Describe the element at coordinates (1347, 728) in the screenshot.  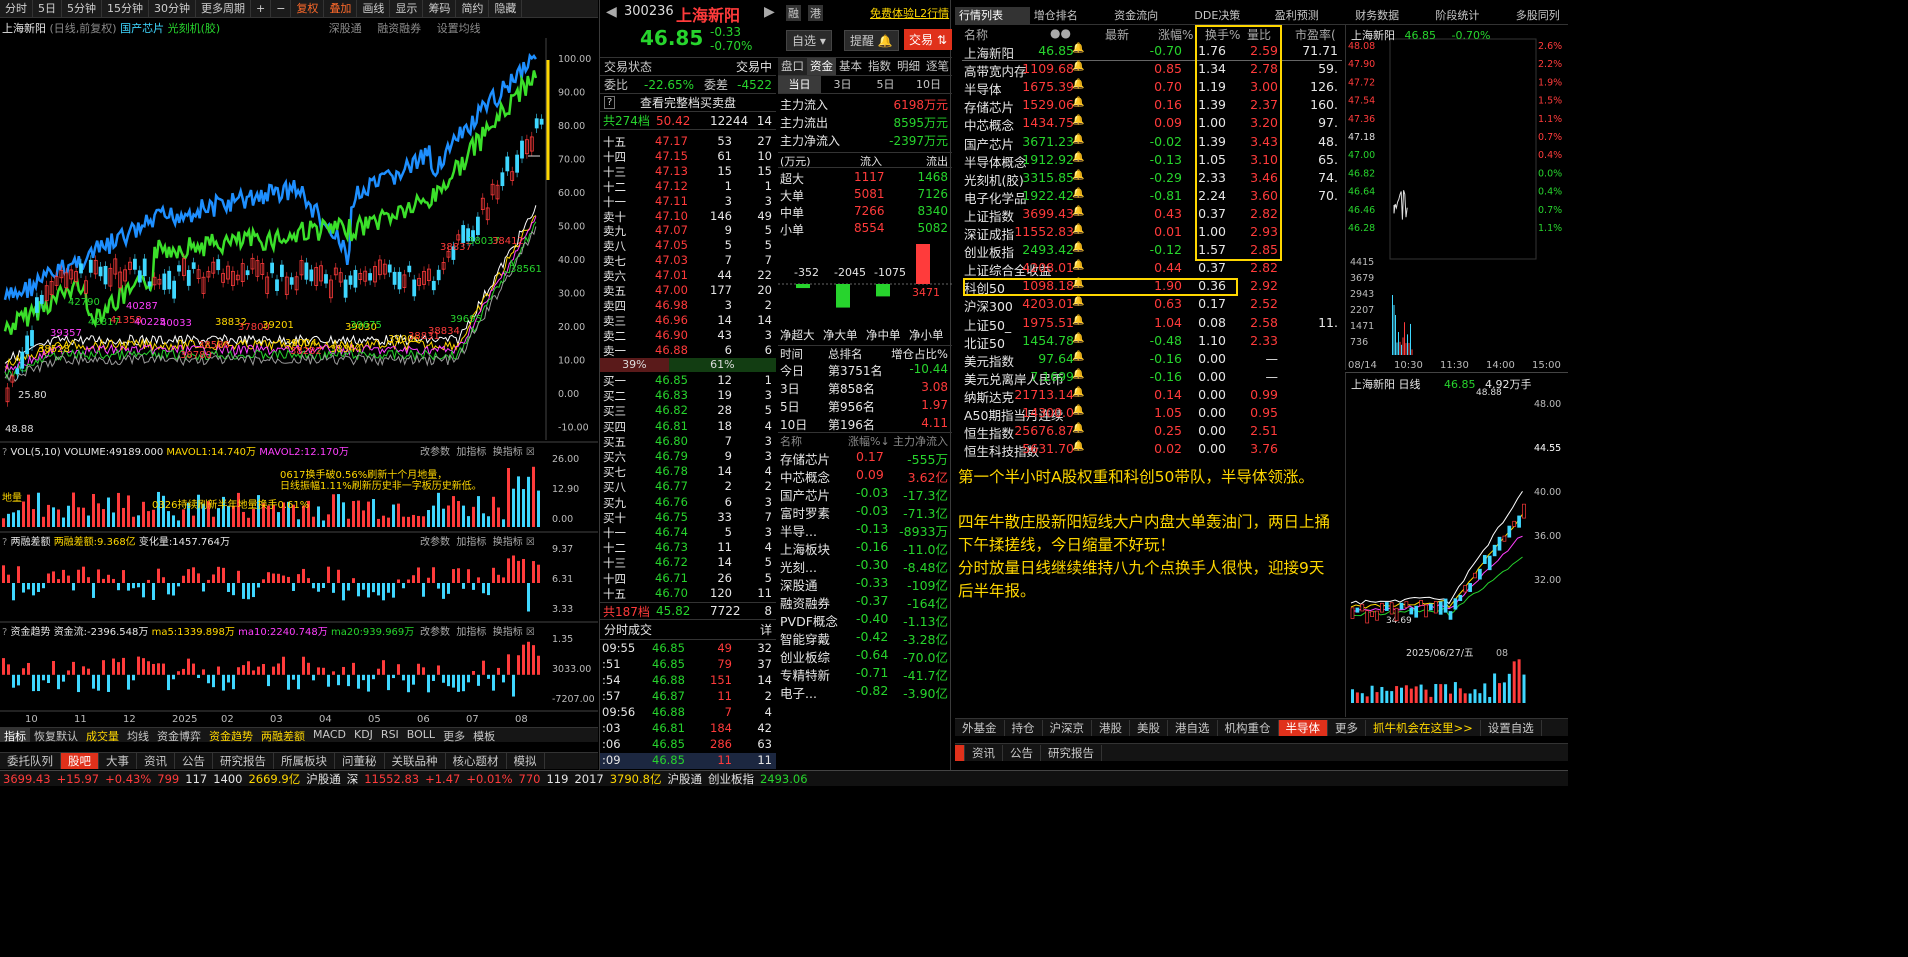
I see `sector-tab: 更多` at that location.